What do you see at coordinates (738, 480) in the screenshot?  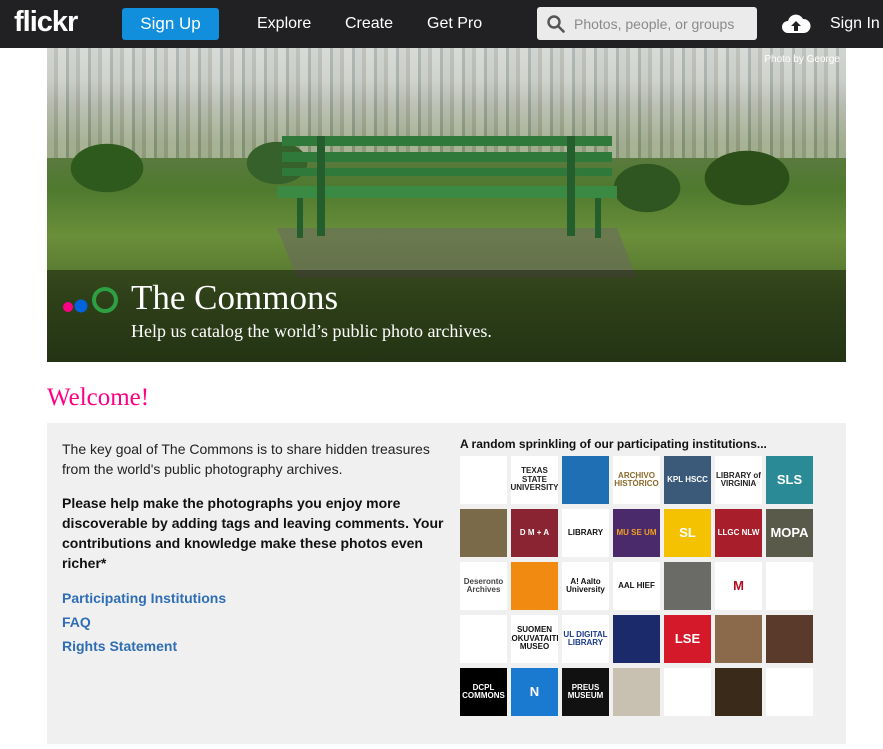 I see `institution-logo-tile: LIBRARY of VIRGINIA` at bounding box center [738, 480].